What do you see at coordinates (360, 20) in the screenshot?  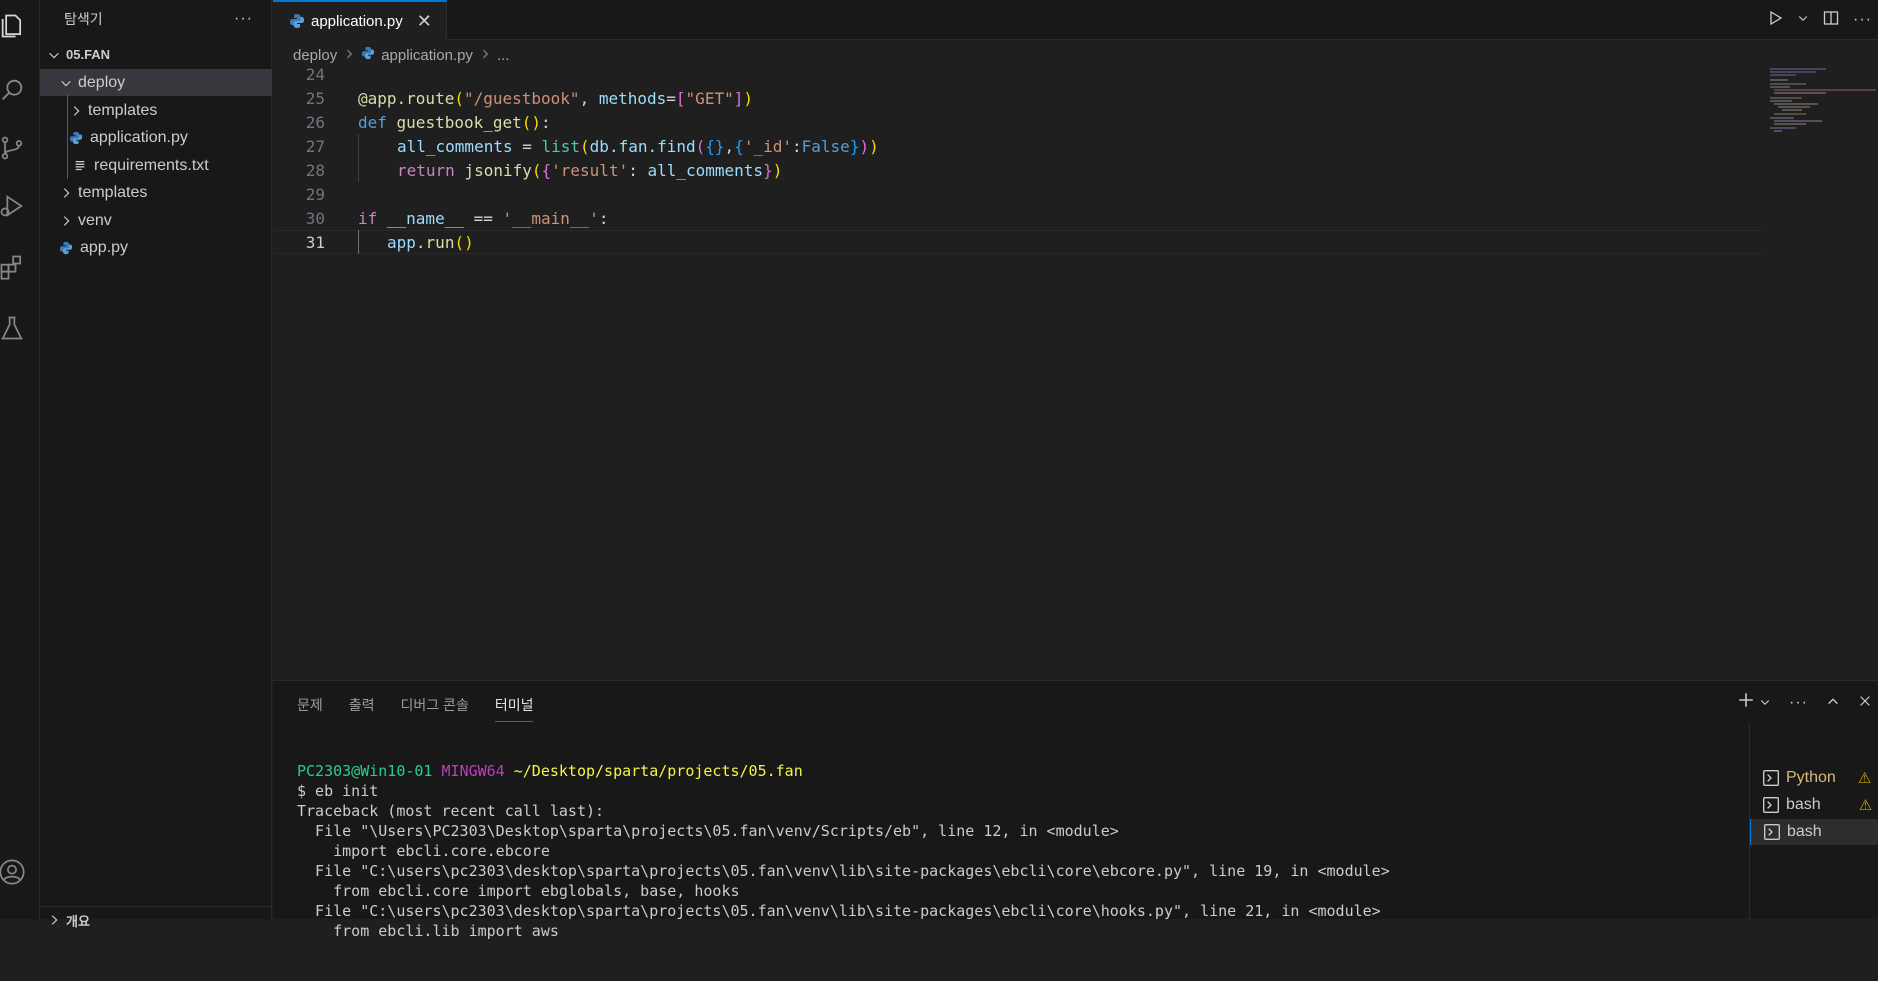 I see `tab-application-py: application.py ✕` at bounding box center [360, 20].